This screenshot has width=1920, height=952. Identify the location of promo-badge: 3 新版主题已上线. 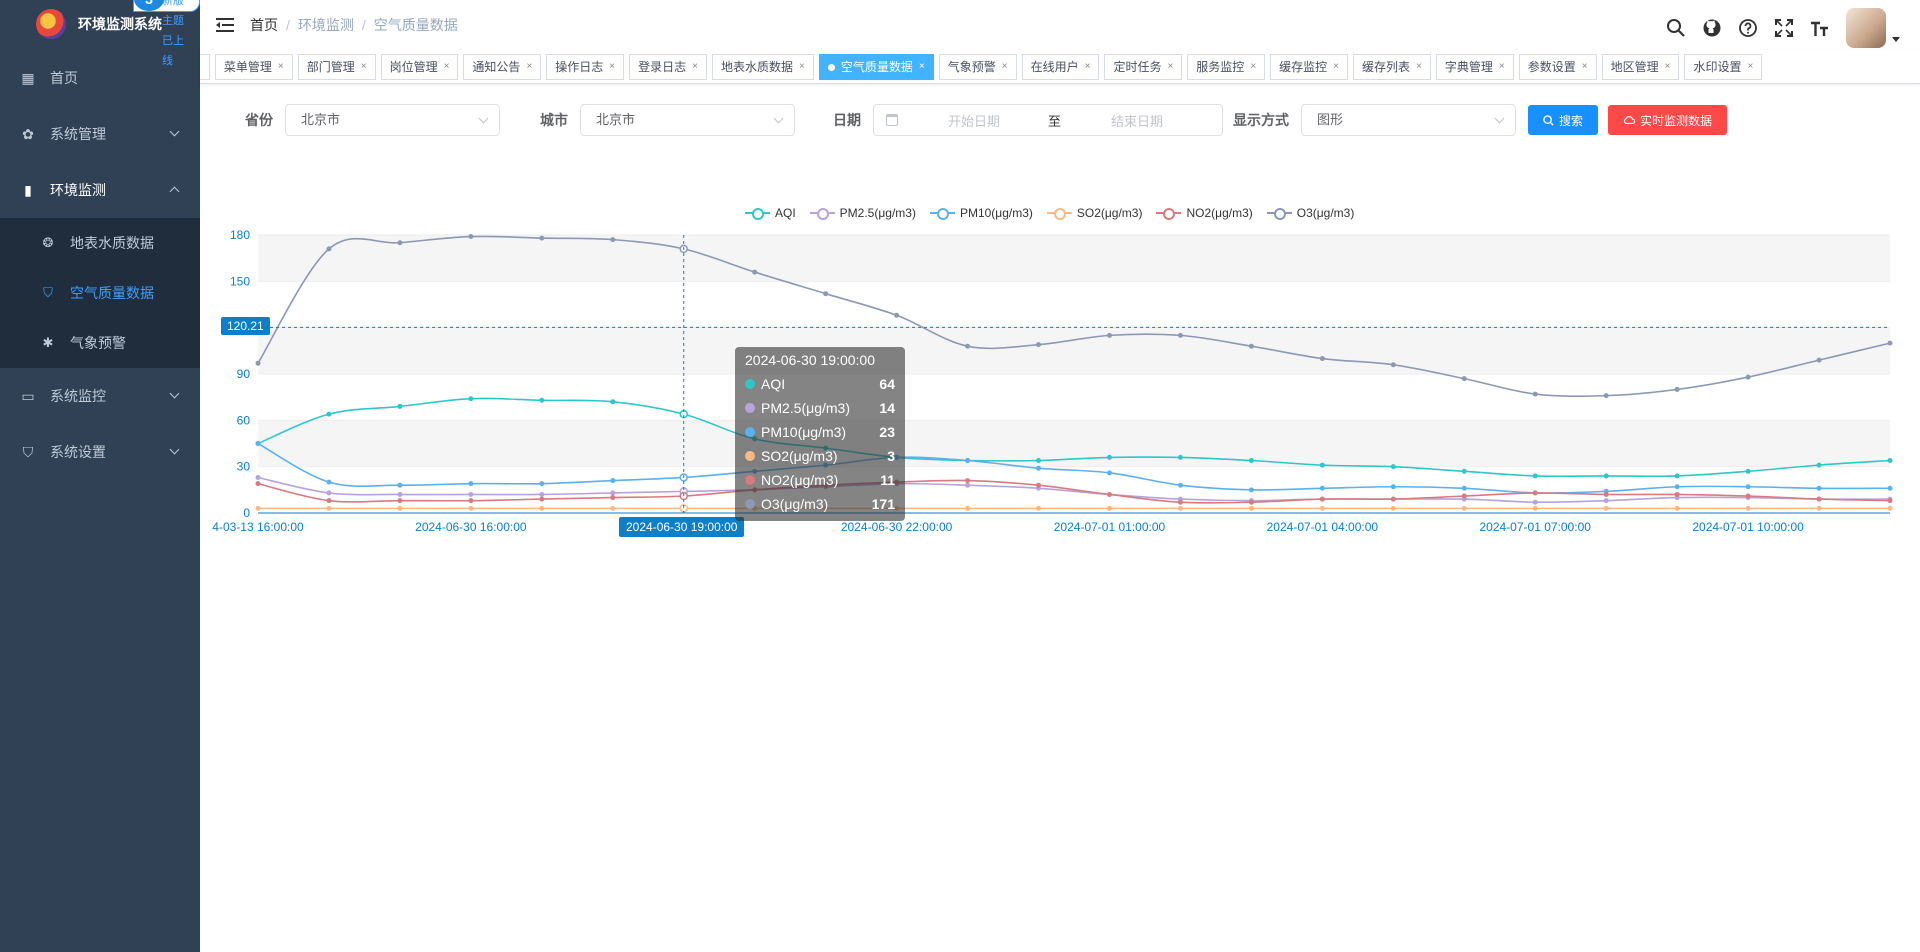
(166, 33).